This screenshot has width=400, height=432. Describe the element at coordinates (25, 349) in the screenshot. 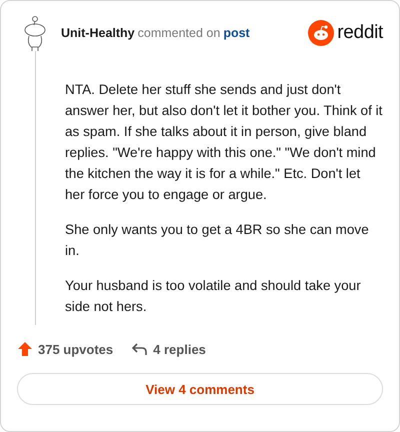

I see `upvote-icon` at that location.